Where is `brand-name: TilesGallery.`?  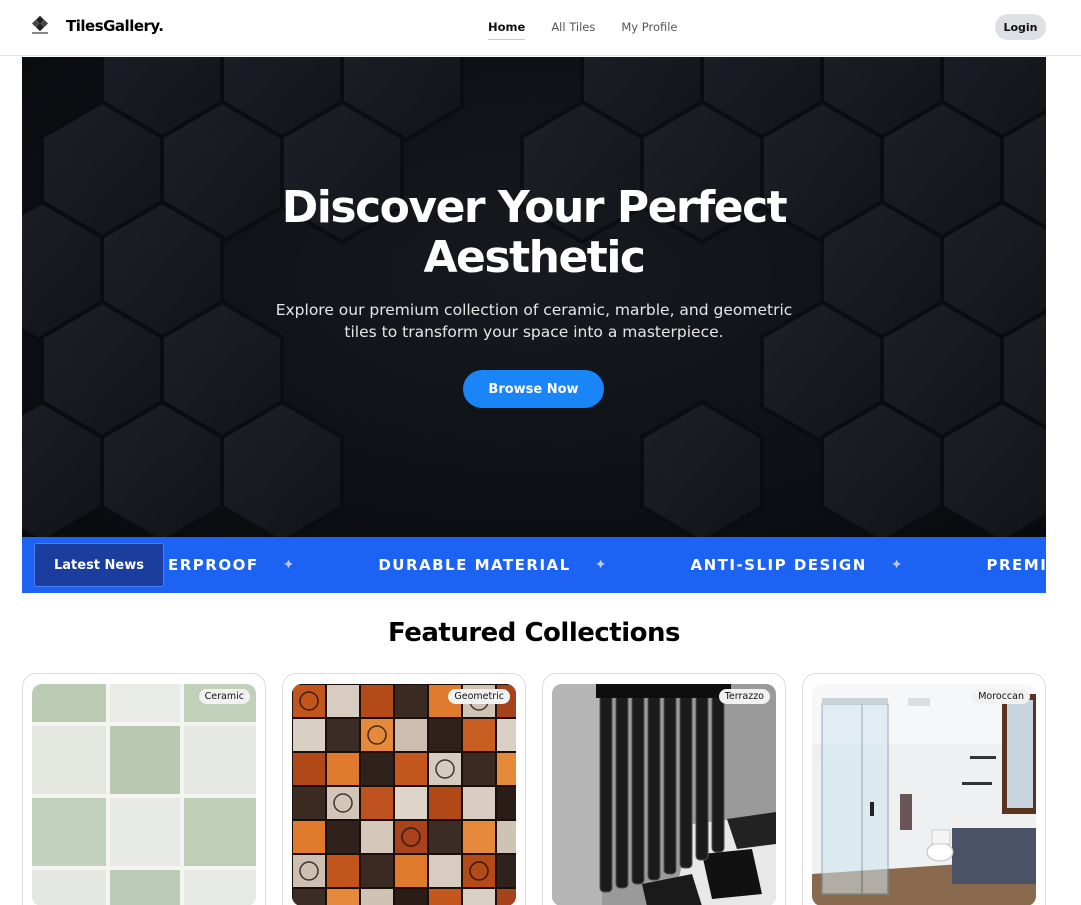 brand-name: TilesGallery. is located at coordinates (115, 26).